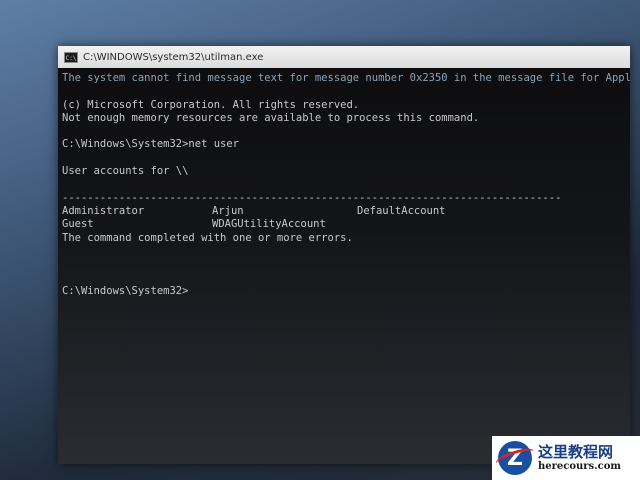 The height and width of the screenshot is (480, 640). I want to click on accounts-row: Administrator Arjun DefaultAccount, so click(344, 211).